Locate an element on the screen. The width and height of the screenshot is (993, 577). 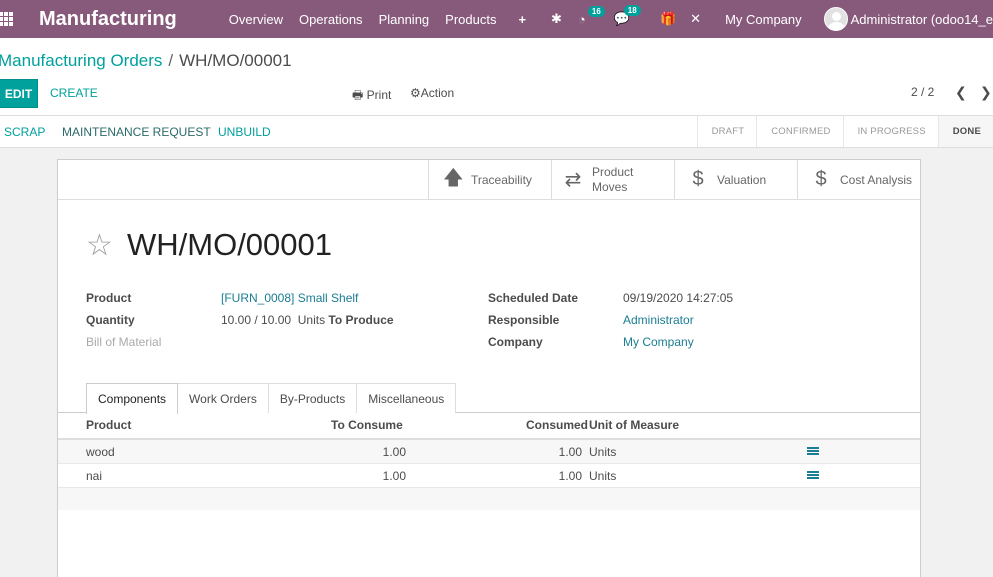
cost-analysis-button: $ Cost Analysis is located at coordinates (858, 179).